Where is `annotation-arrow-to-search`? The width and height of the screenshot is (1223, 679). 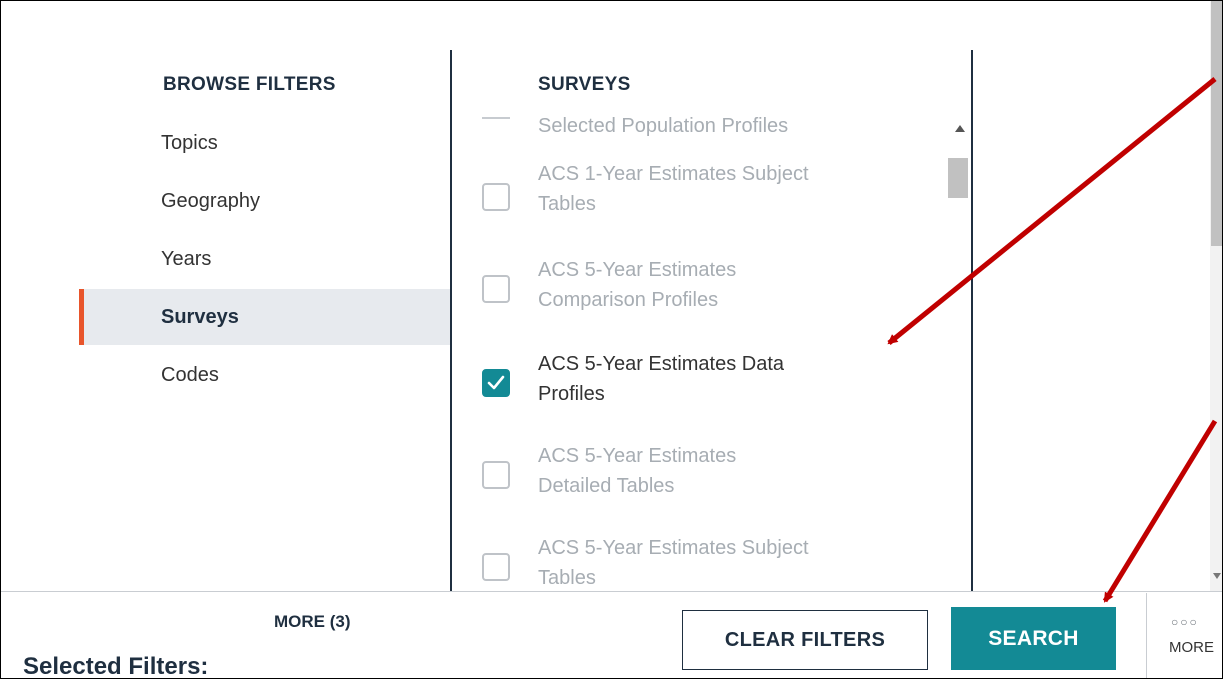 annotation-arrow-to-search is located at coordinates (1160, 511).